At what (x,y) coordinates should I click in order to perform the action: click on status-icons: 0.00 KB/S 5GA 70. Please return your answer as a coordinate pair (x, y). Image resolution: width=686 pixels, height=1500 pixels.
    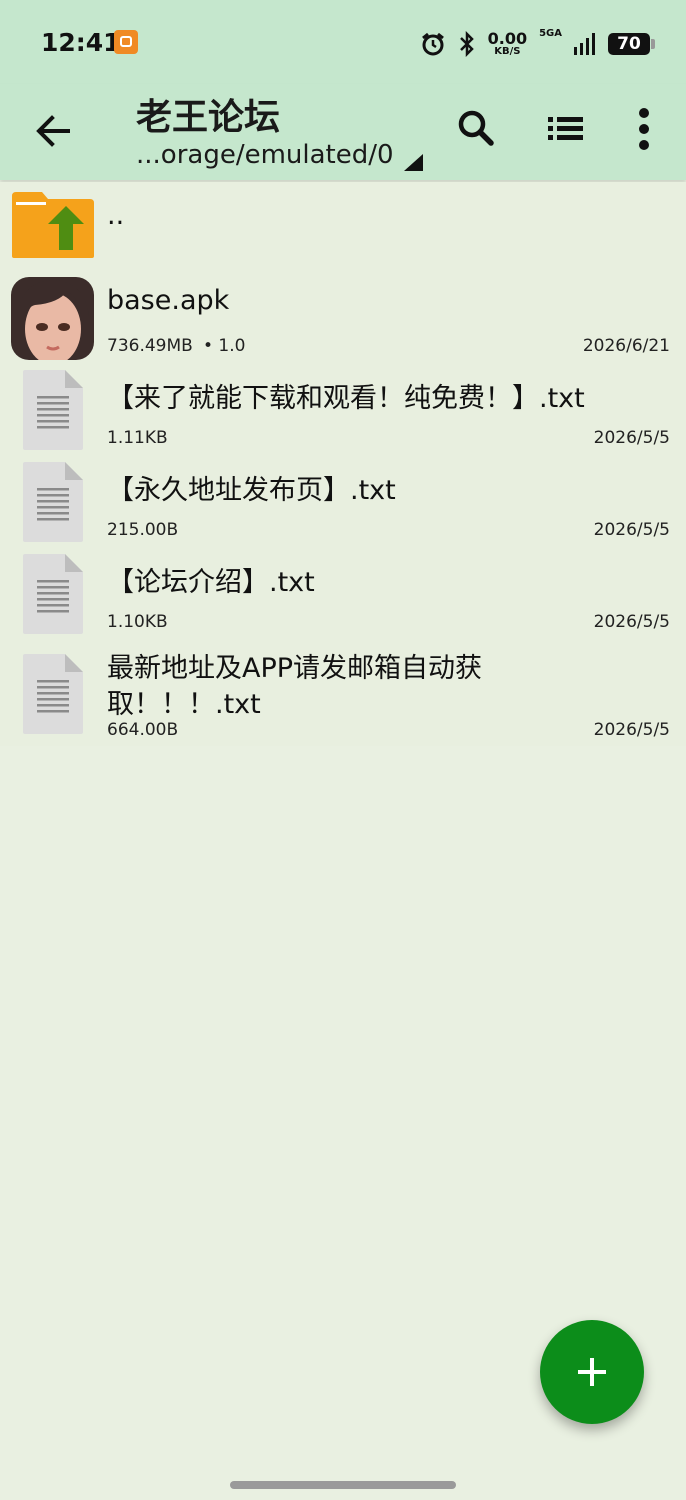
    Looking at the image, I should click on (537, 44).